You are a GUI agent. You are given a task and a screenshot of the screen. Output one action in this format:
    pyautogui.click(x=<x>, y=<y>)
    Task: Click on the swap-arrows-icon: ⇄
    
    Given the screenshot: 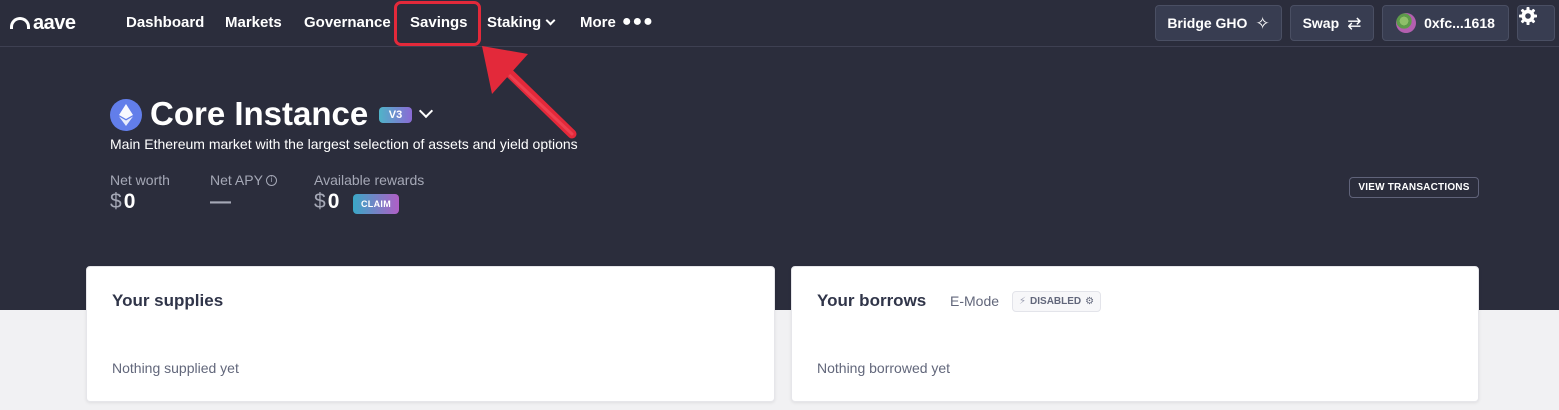 What is the action you would take?
    pyautogui.click(x=1354, y=23)
    